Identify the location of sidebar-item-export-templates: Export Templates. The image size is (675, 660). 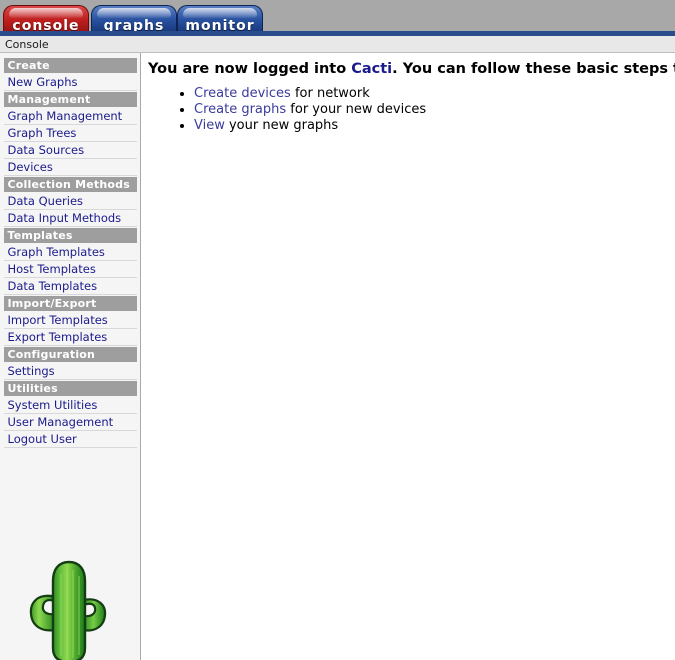
(70, 337).